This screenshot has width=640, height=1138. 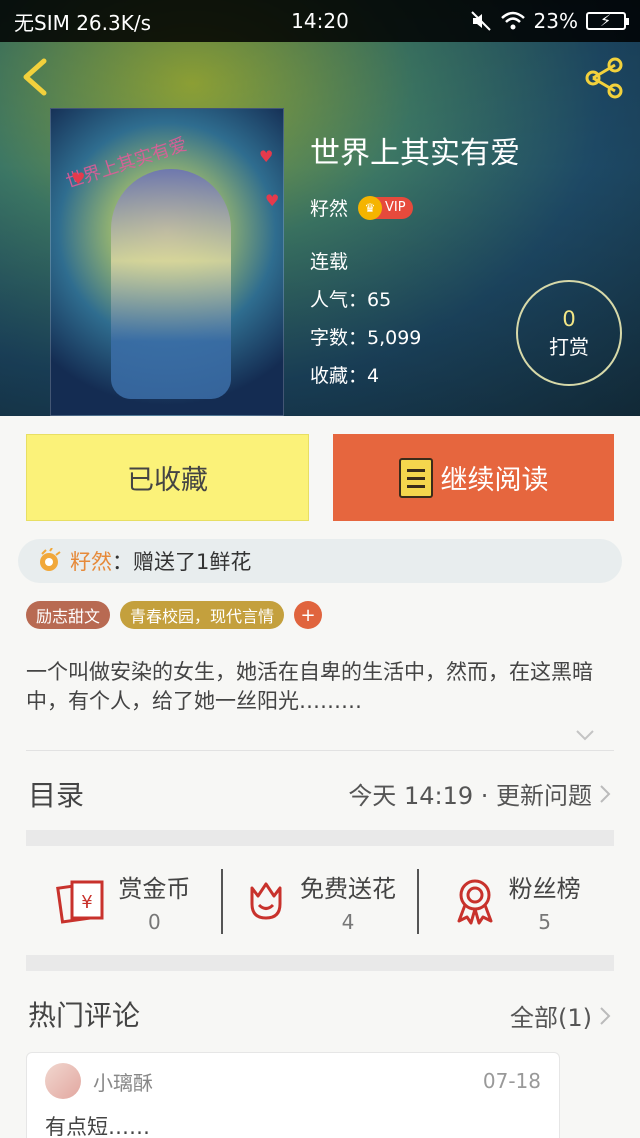 What do you see at coordinates (348, 888) in the screenshot?
I see `stat-name: 免费送花` at bounding box center [348, 888].